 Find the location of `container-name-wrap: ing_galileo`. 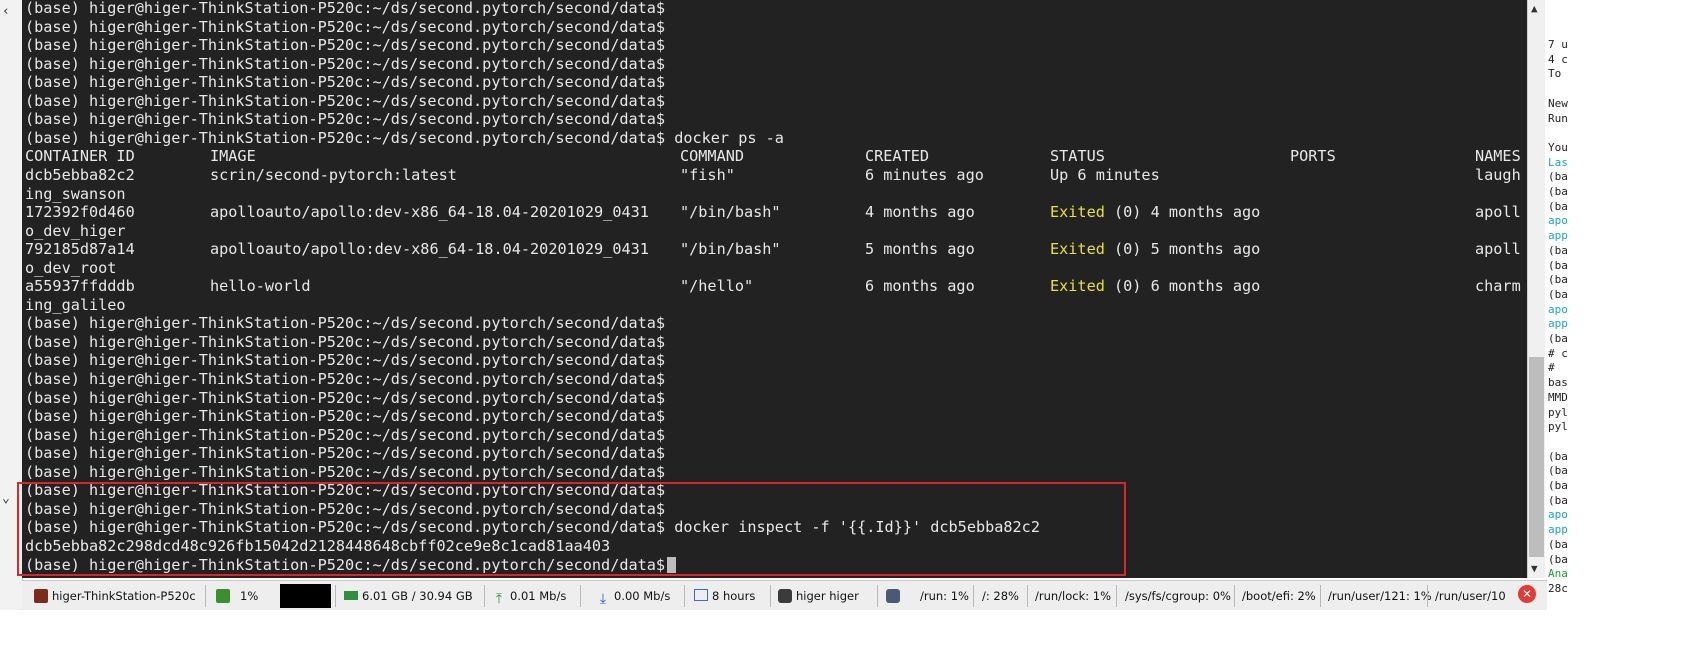

container-name-wrap: ing_galileo is located at coordinates (75, 305).